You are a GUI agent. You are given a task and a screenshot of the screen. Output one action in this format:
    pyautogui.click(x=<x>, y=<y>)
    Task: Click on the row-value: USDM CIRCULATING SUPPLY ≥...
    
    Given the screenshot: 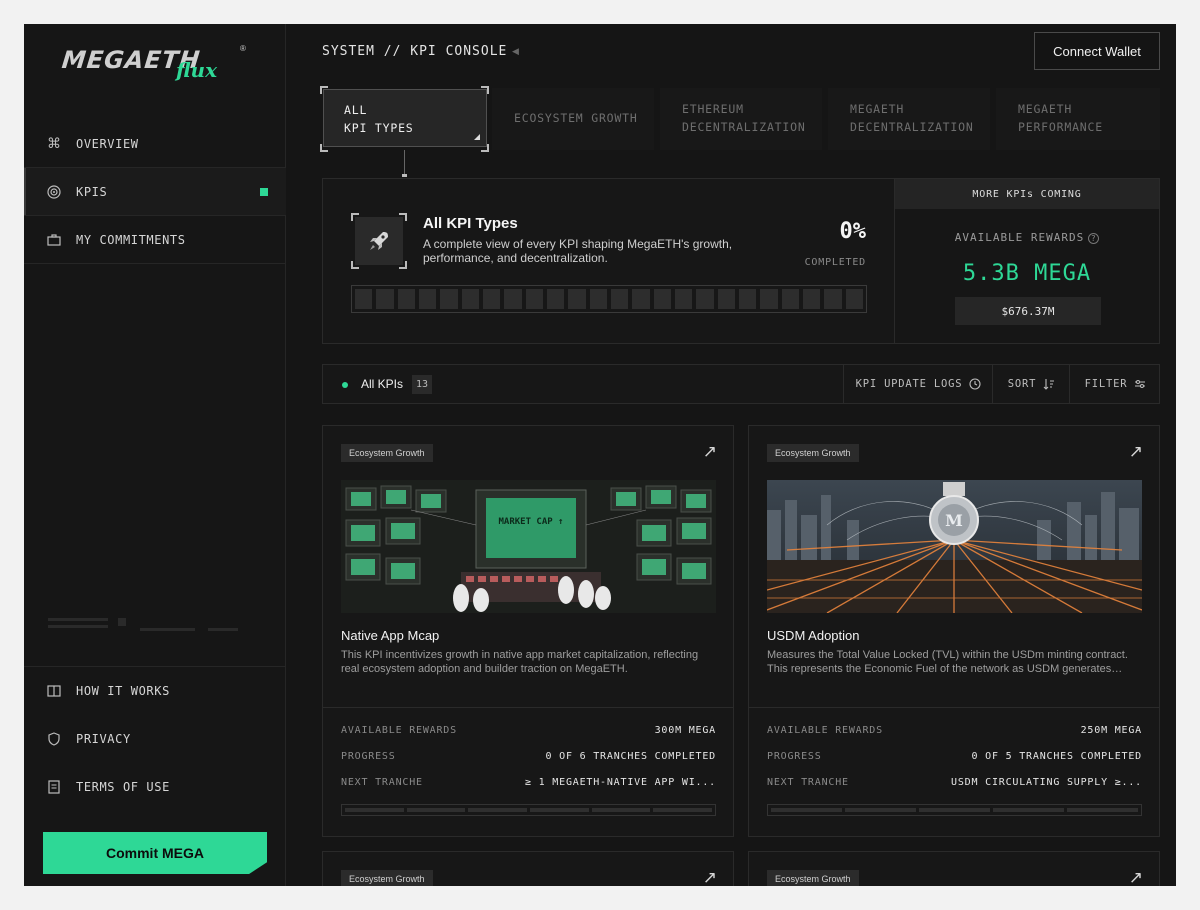 What is the action you would take?
    pyautogui.click(x=1046, y=782)
    